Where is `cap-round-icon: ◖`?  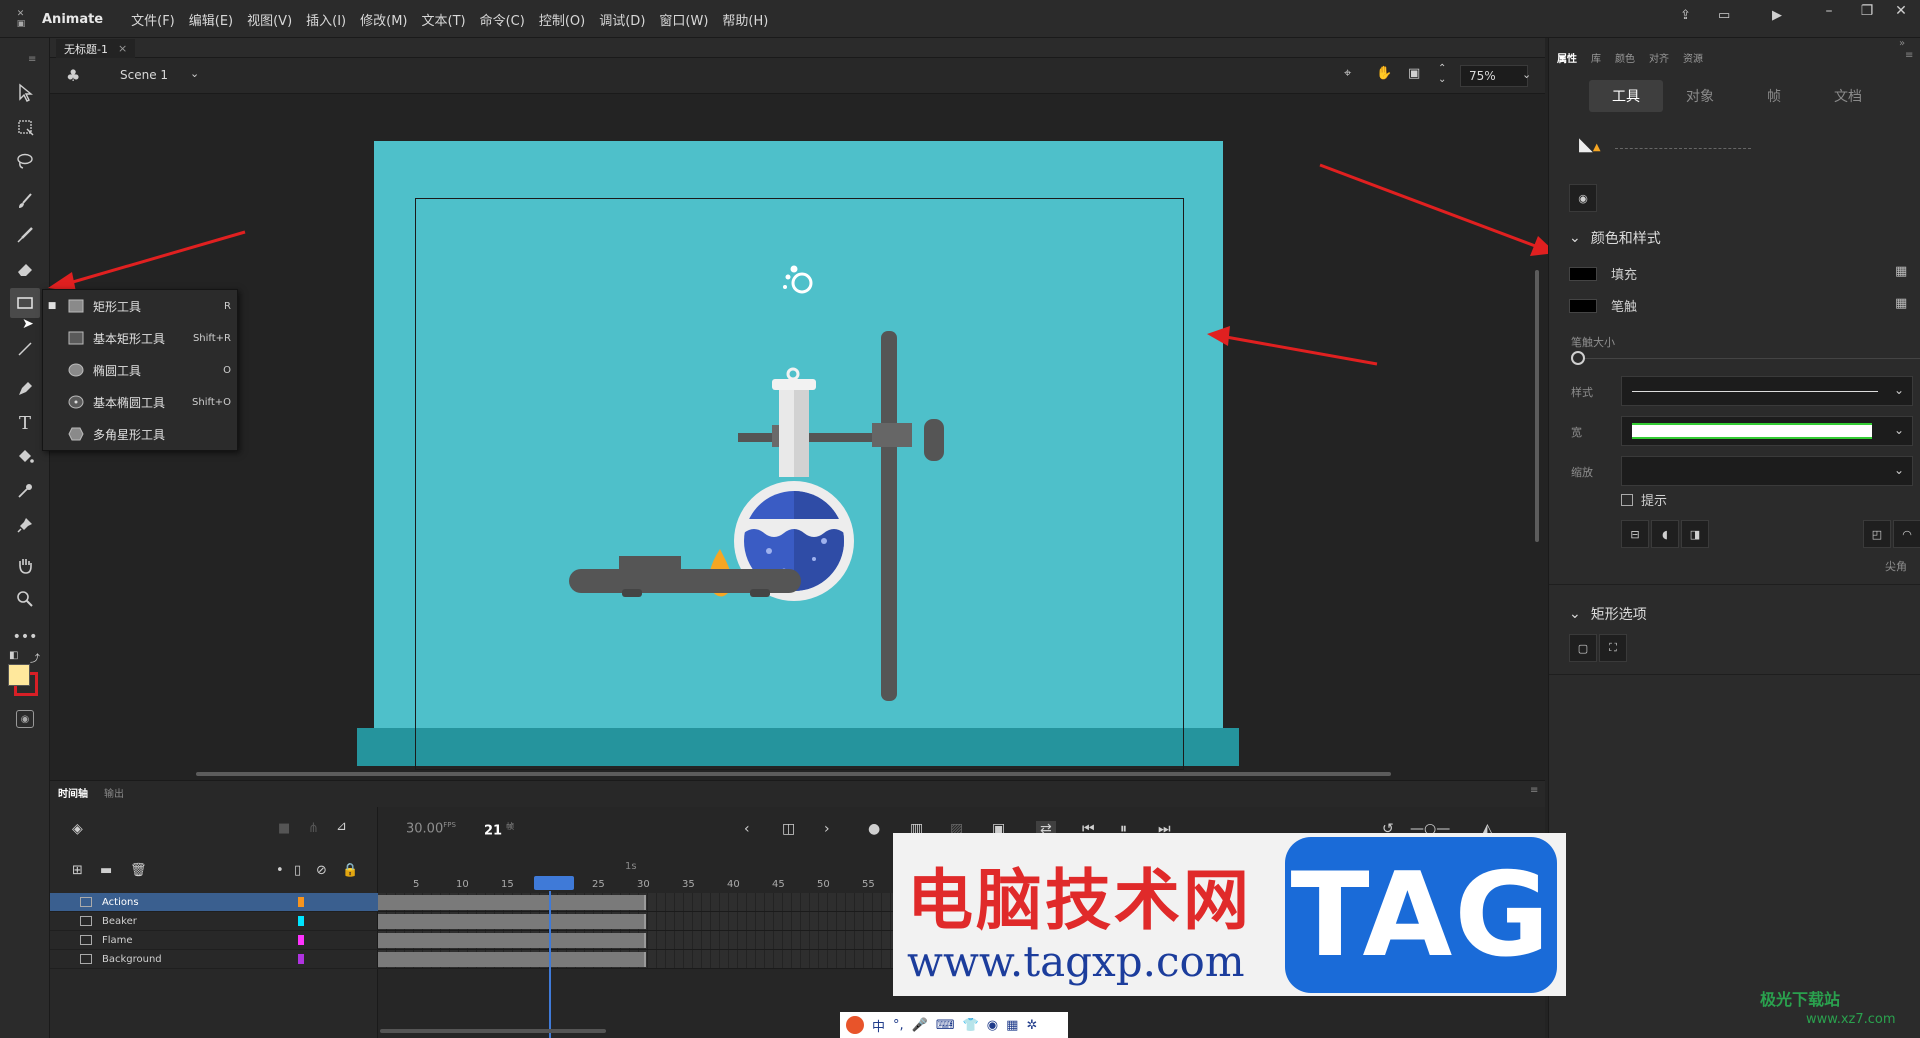 cap-round-icon: ◖ is located at coordinates (1665, 534).